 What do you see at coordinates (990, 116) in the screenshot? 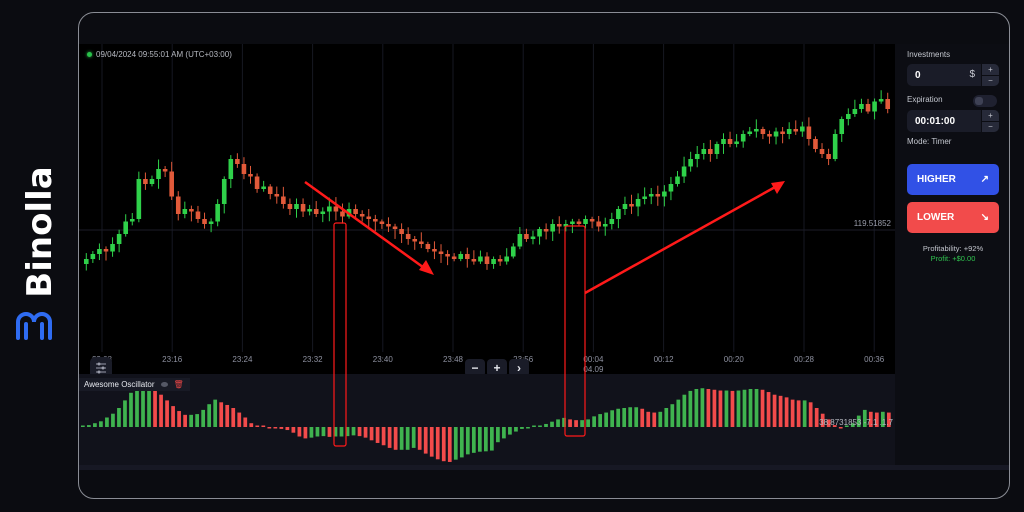
I see `expiration-plus-button: +` at bounding box center [990, 116].